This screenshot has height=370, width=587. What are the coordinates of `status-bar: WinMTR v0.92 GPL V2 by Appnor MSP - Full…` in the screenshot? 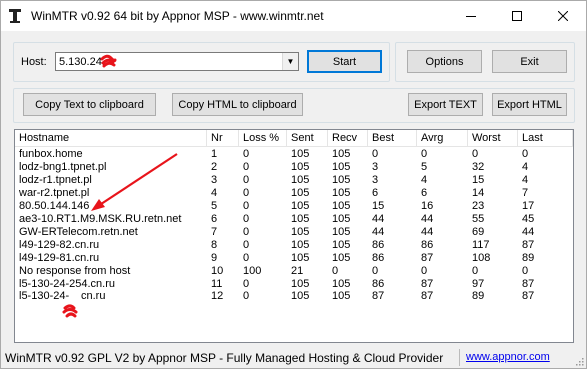 It's located at (293, 357).